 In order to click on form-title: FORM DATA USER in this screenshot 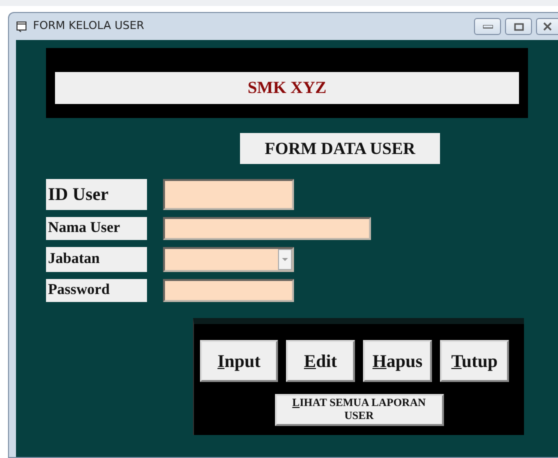, I will do `click(340, 148)`.